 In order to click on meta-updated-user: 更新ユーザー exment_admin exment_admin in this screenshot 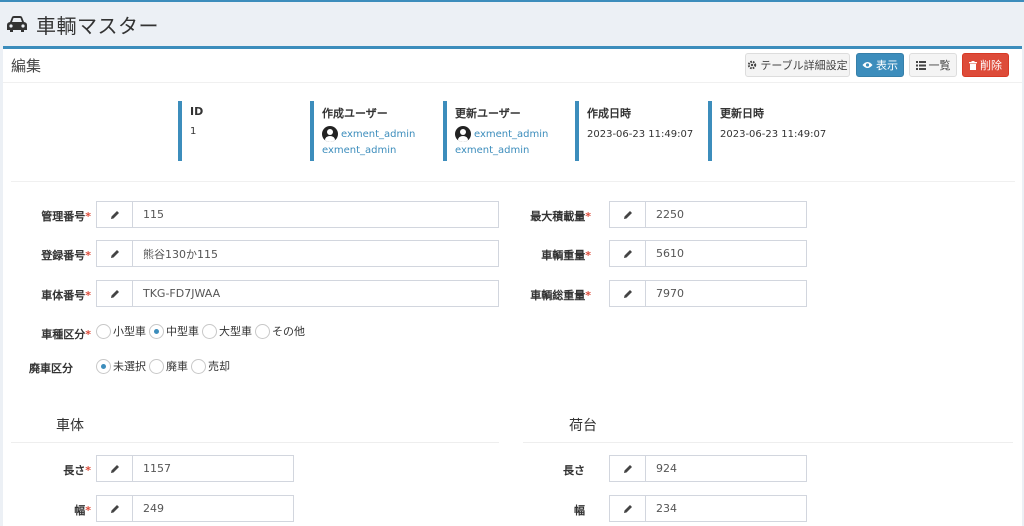, I will do `click(495, 131)`.